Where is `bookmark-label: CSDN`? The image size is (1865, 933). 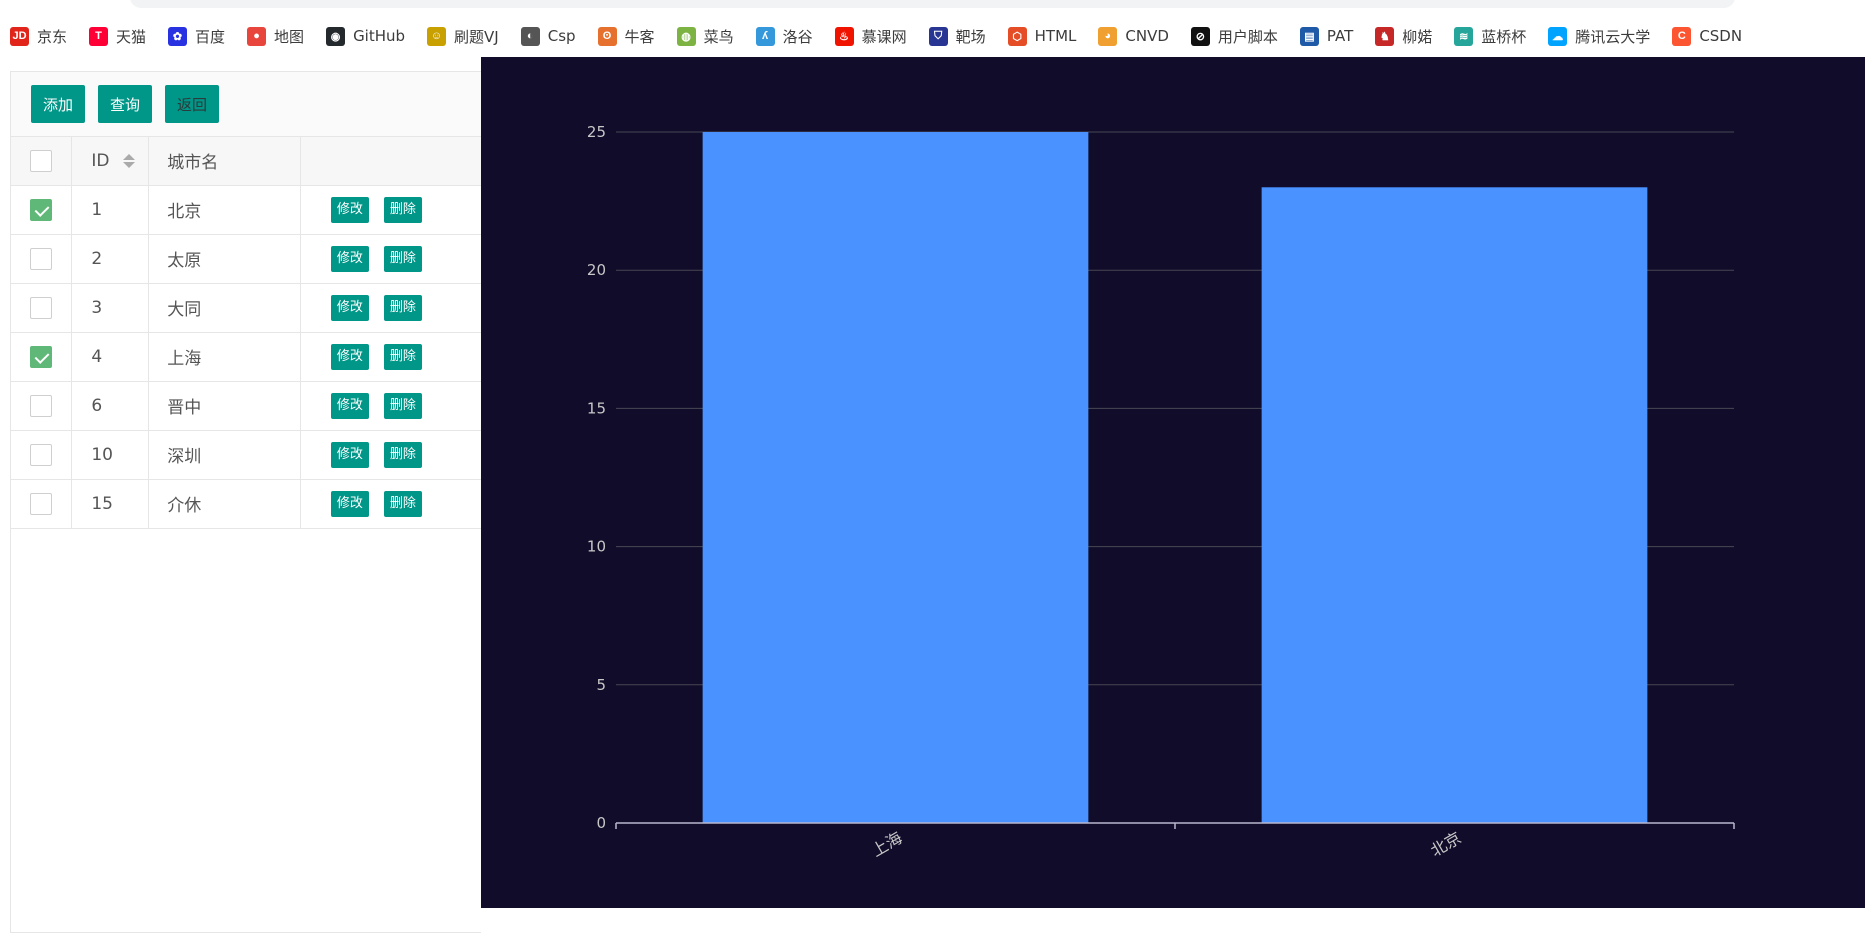
bookmark-label: CSDN is located at coordinates (1721, 36).